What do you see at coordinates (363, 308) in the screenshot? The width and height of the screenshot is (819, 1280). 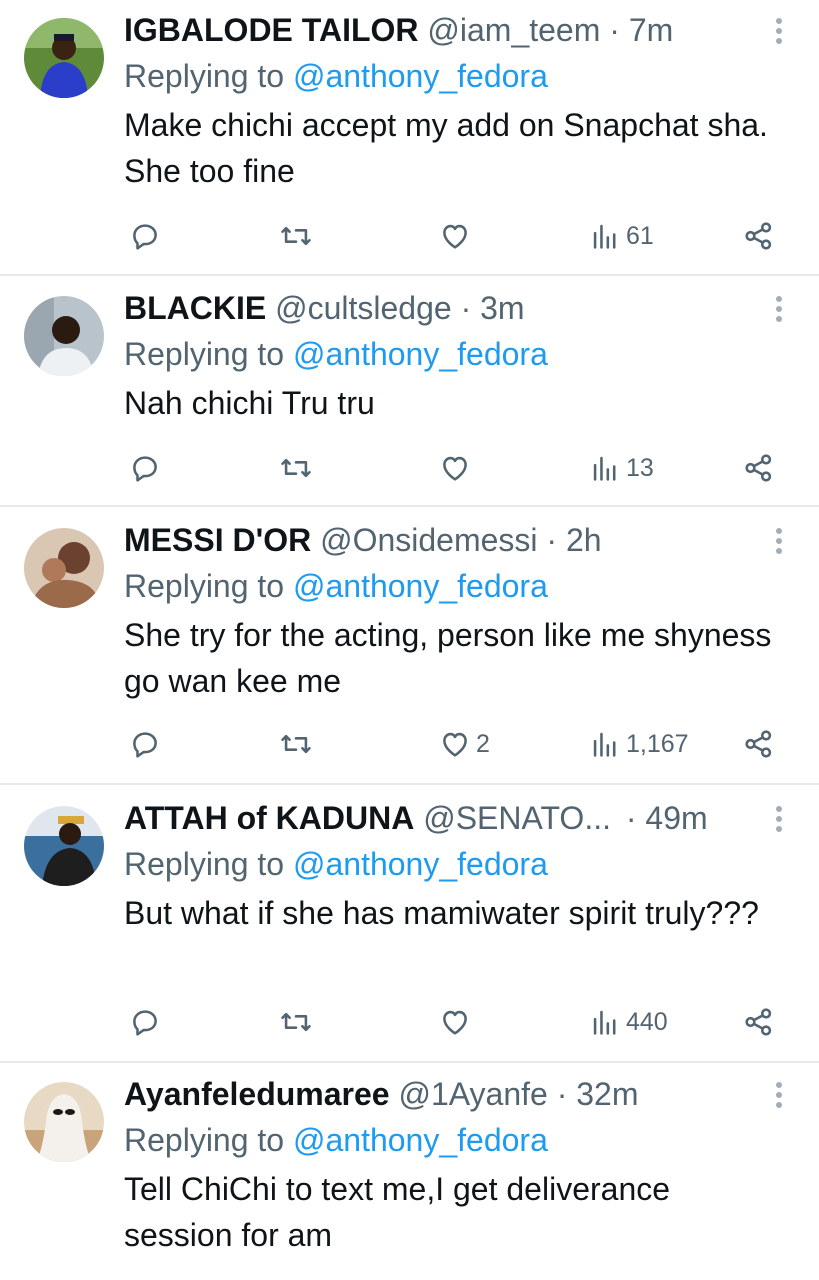 I see `user-handle: @cultsledge` at bounding box center [363, 308].